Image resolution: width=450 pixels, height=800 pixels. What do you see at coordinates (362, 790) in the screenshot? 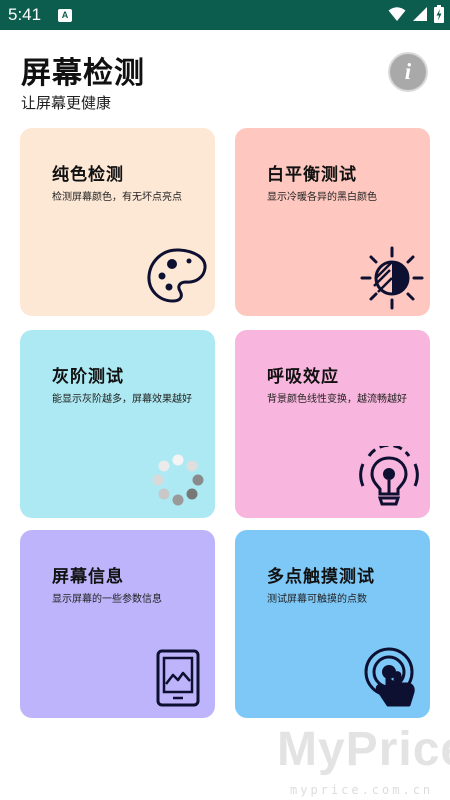
I see `watermark-url: myprice.com.cn` at bounding box center [362, 790].